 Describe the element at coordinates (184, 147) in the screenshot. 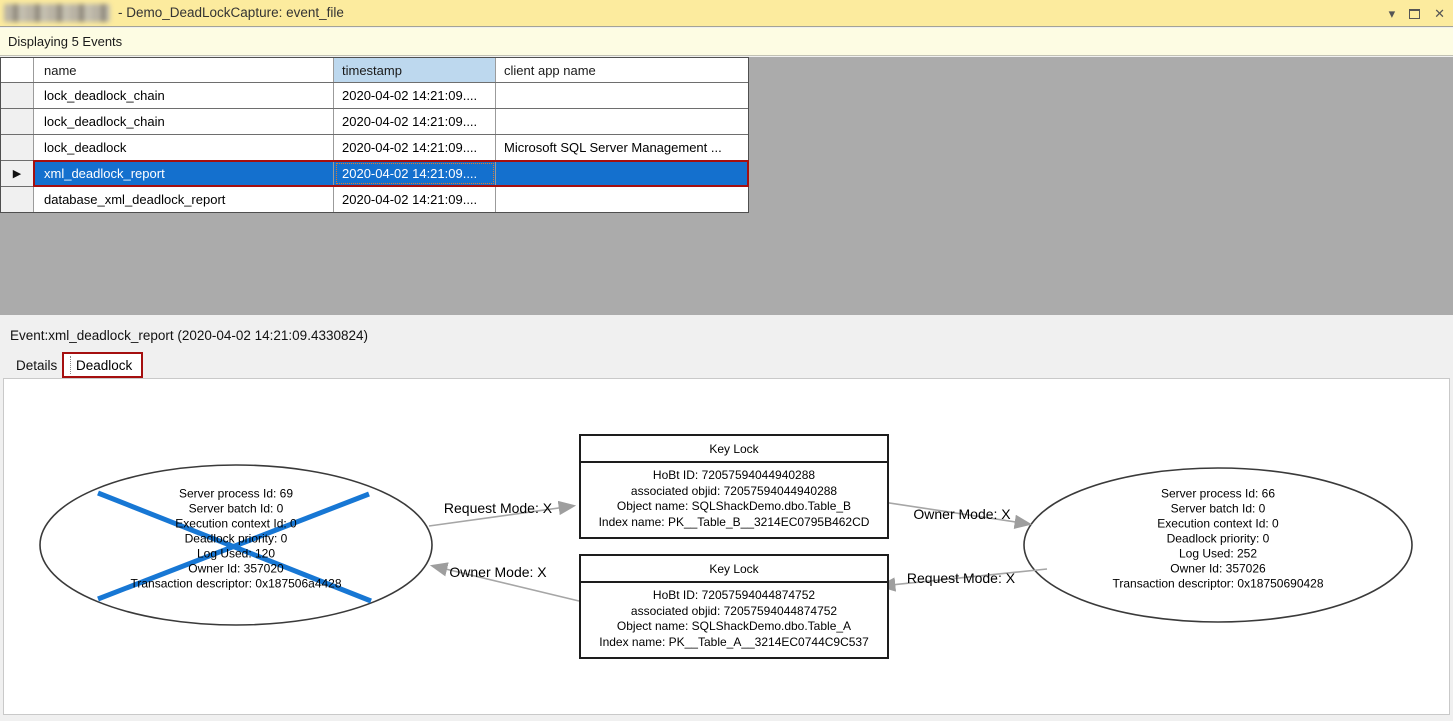

I see `cell-name: lock_deadlock` at that location.